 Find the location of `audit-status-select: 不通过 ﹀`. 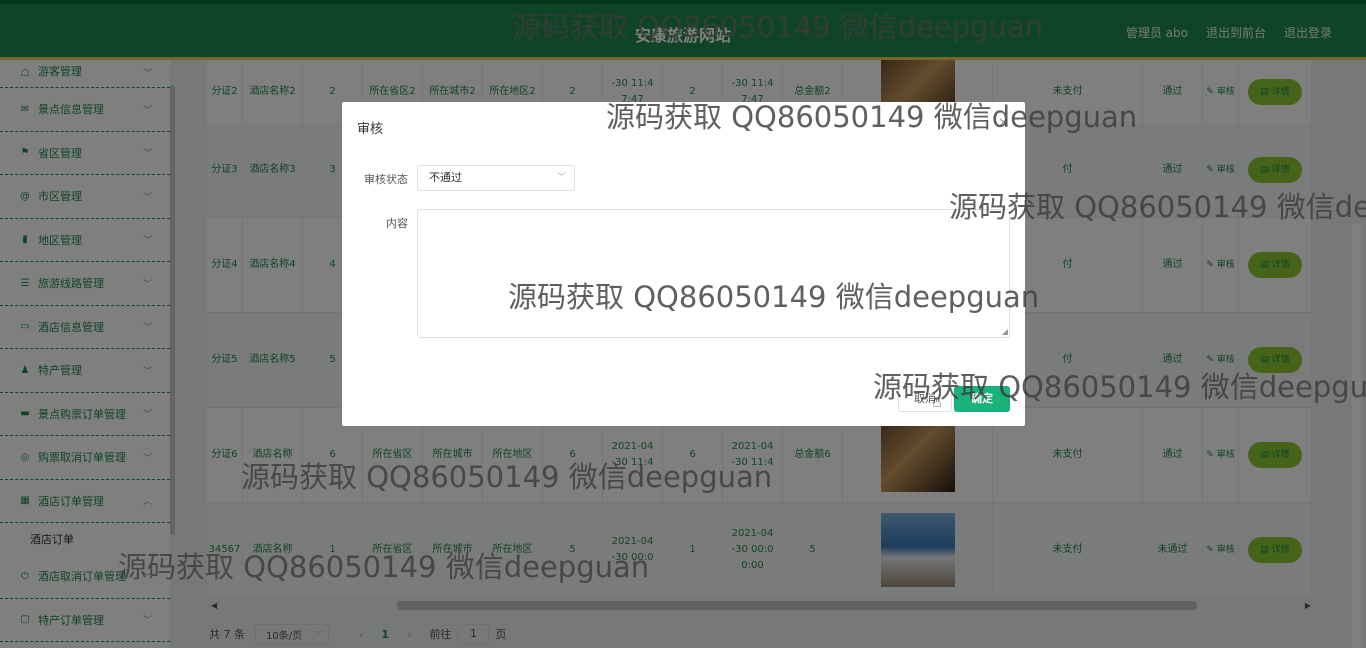

audit-status-select: 不通过 ﹀ is located at coordinates (496, 178).